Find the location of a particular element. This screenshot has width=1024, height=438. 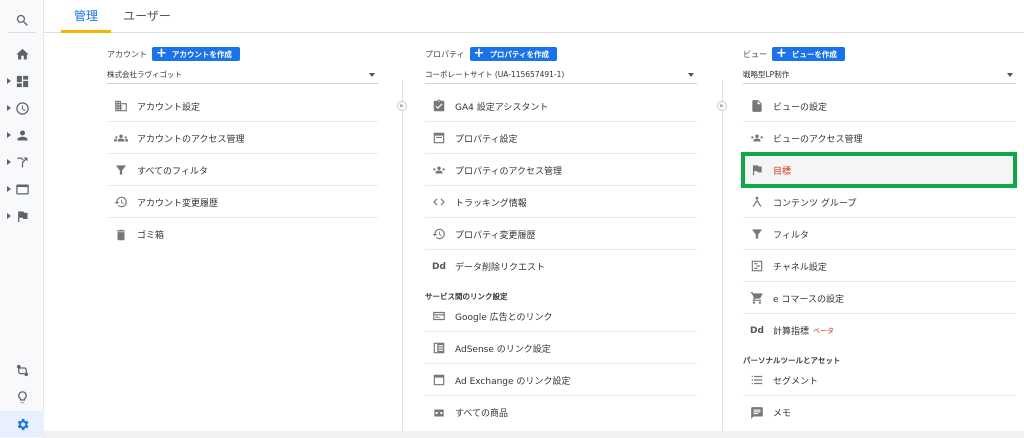

acquisition-button is located at coordinates (22, 162).